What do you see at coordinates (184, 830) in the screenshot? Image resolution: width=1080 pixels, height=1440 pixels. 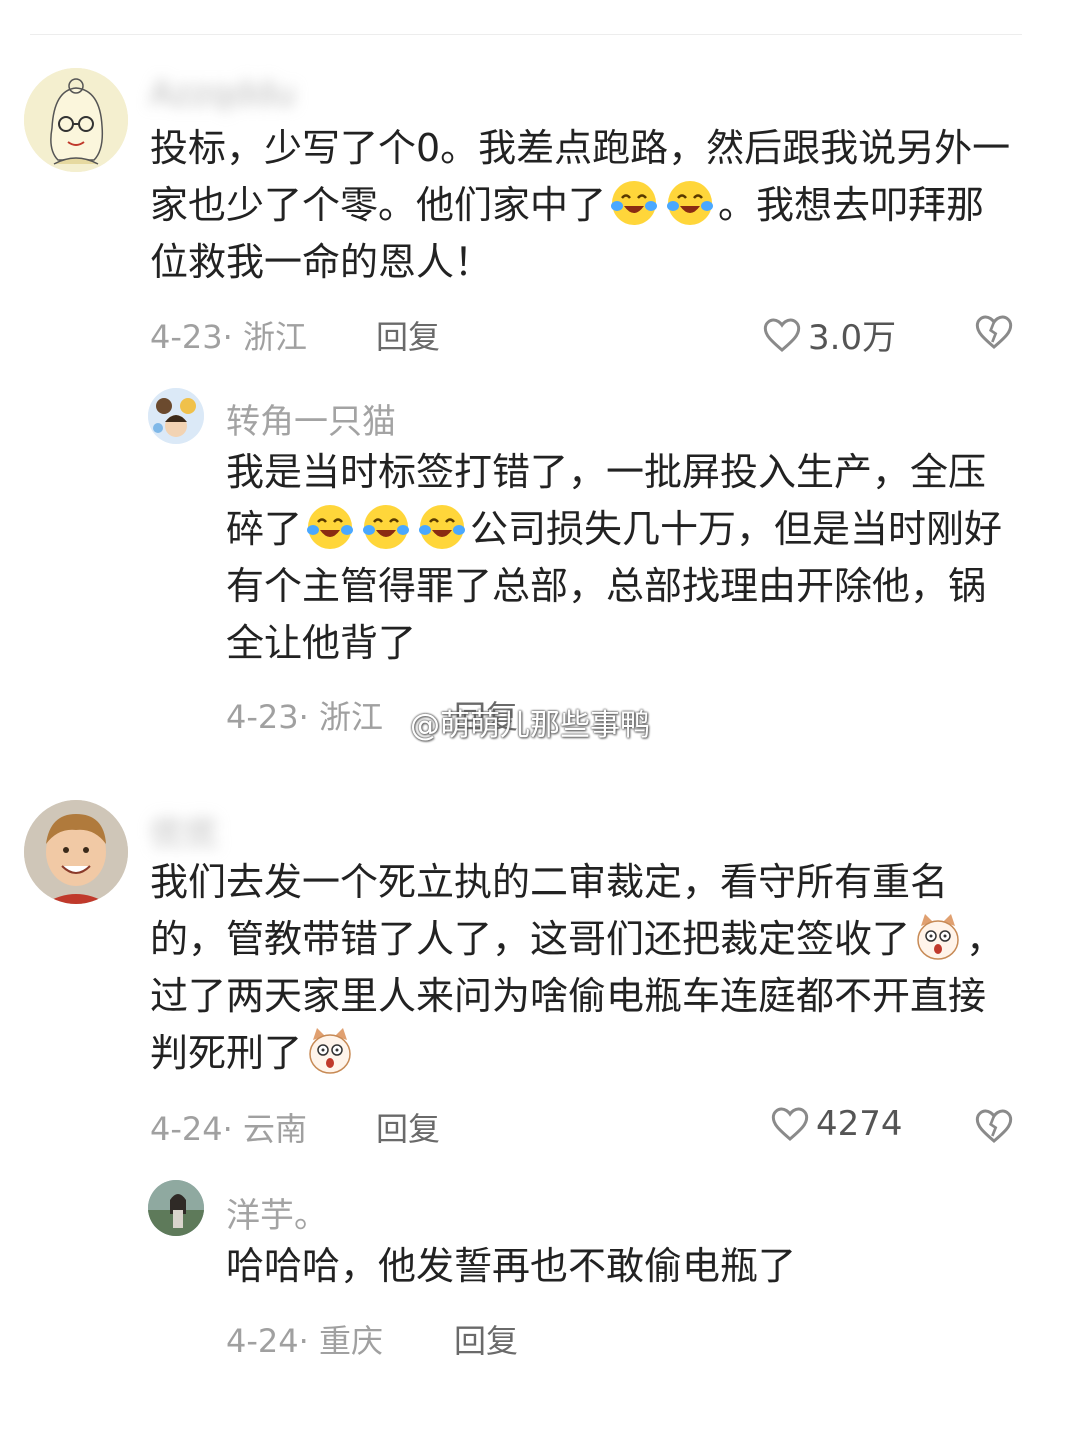 I see `username: 优优` at bounding box center [184, 830].